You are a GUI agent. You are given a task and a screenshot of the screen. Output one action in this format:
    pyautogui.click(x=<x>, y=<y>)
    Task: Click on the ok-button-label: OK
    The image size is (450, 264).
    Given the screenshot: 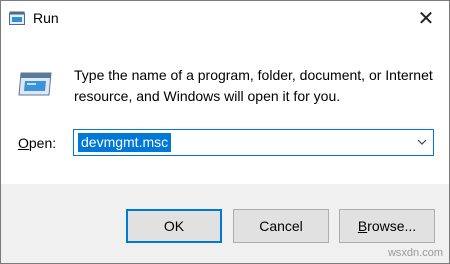 What is the action you would take?
    pyautogui.click(x=174, y=226)
    